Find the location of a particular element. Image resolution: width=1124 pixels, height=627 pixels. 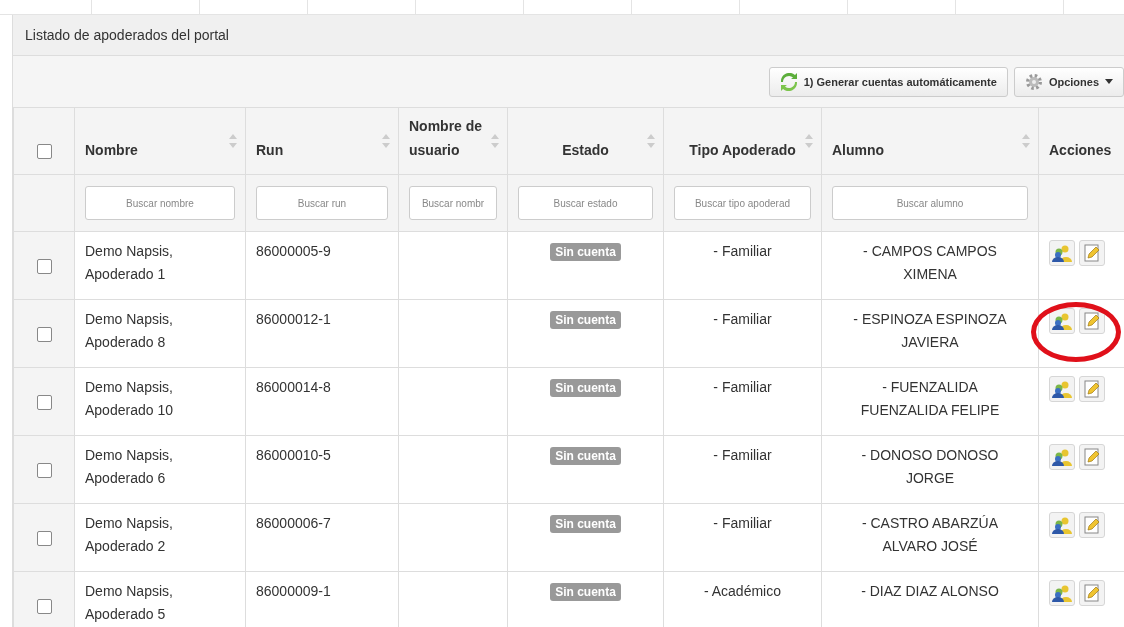

table-cell: Demo Napsis, Apoderado 2 is located at coordinates (129, 534).